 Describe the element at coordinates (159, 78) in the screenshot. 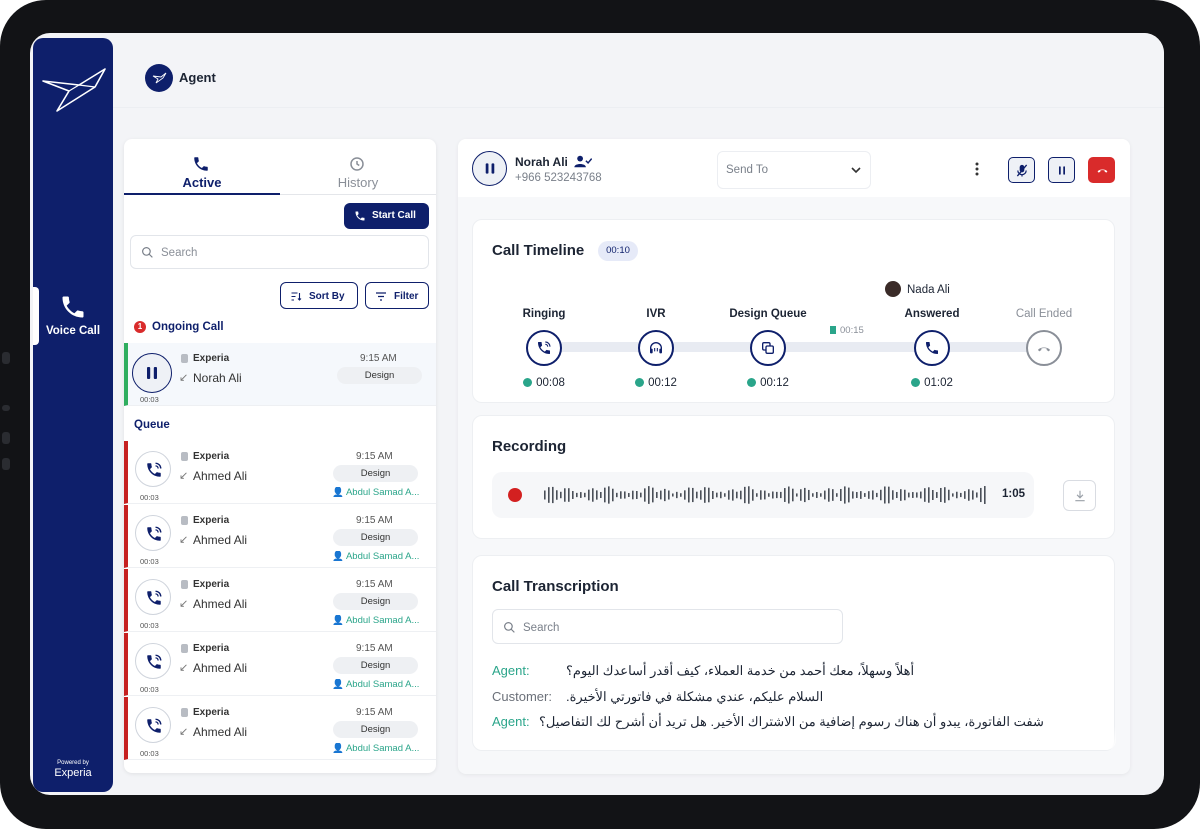

I see `agent-avatar` at that location.